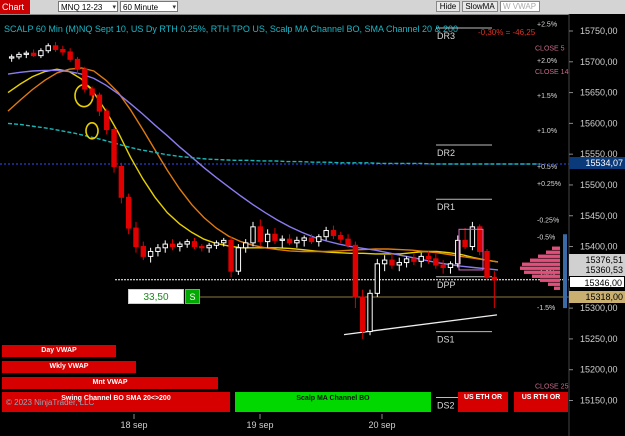 This screenshot has width=625, height=436. What do you see at coordinates (69, 367) in the screenshot?
I see `wkly-vwap-button: Wkly VWAP` at bounding box center [69, 367].